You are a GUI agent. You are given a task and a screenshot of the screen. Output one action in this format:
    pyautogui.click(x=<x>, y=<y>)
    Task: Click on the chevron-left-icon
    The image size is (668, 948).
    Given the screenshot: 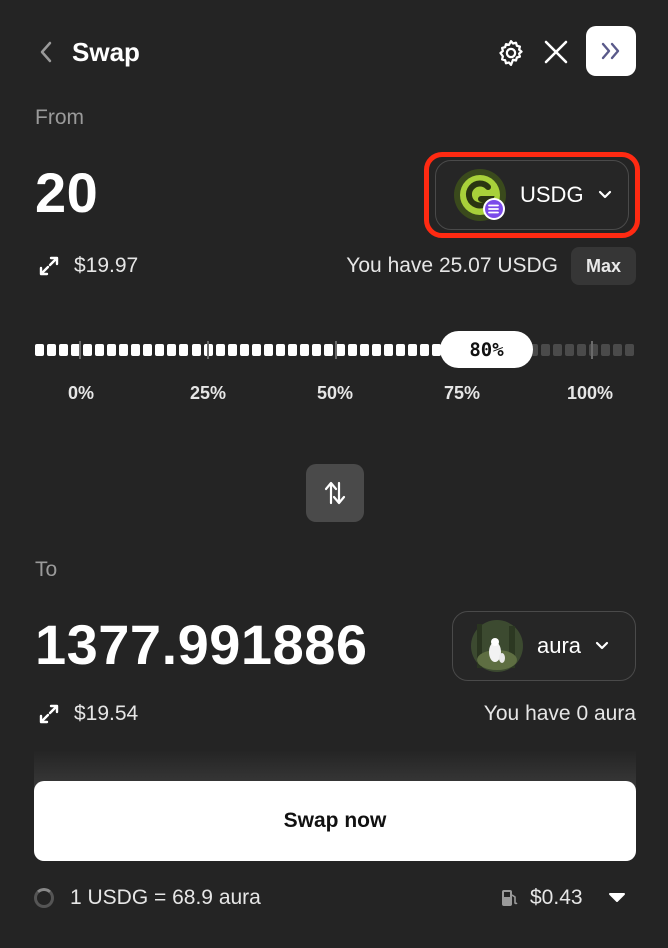 What is the action you would take?
    pyautogui.click(x=46, y=52)
    